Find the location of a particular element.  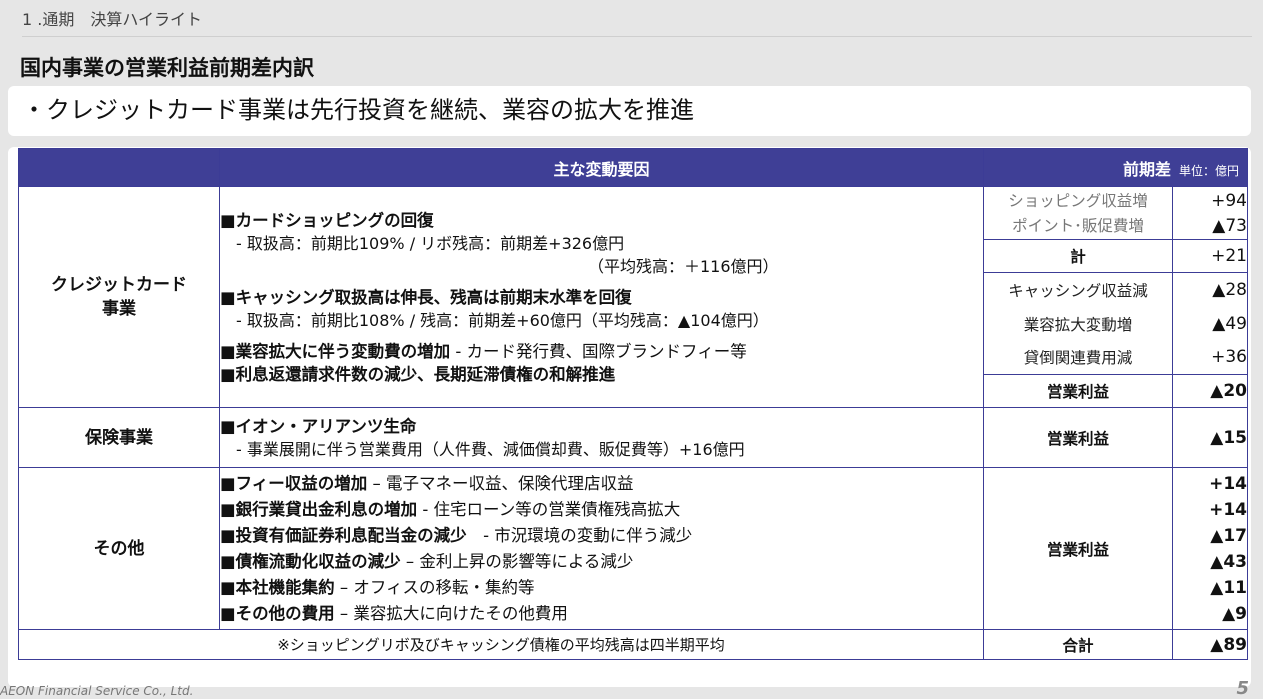

header-blank is located at coordinates (119, 167).